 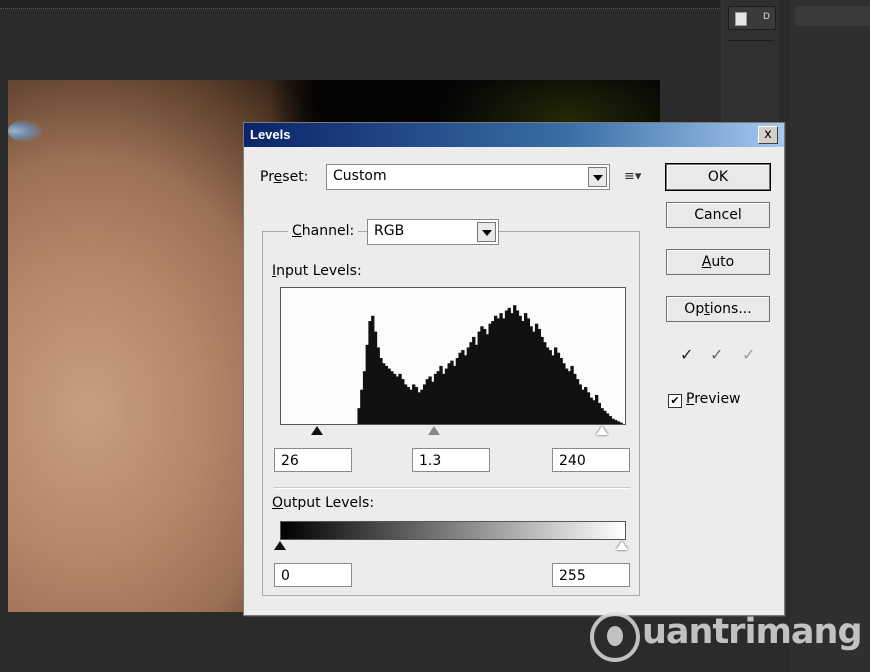 What do you see at coordinates (675, 401) in the screenshot?
I see `preview-checkbox: ✔` at bounding box center [675, 401].